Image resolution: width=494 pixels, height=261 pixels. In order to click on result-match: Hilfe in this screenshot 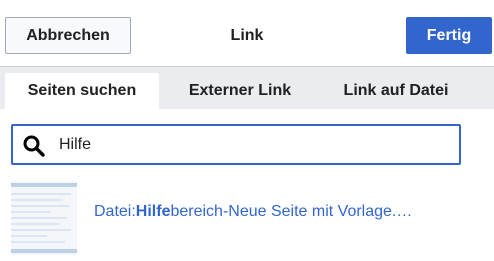, I will do `click(153, 211)`.